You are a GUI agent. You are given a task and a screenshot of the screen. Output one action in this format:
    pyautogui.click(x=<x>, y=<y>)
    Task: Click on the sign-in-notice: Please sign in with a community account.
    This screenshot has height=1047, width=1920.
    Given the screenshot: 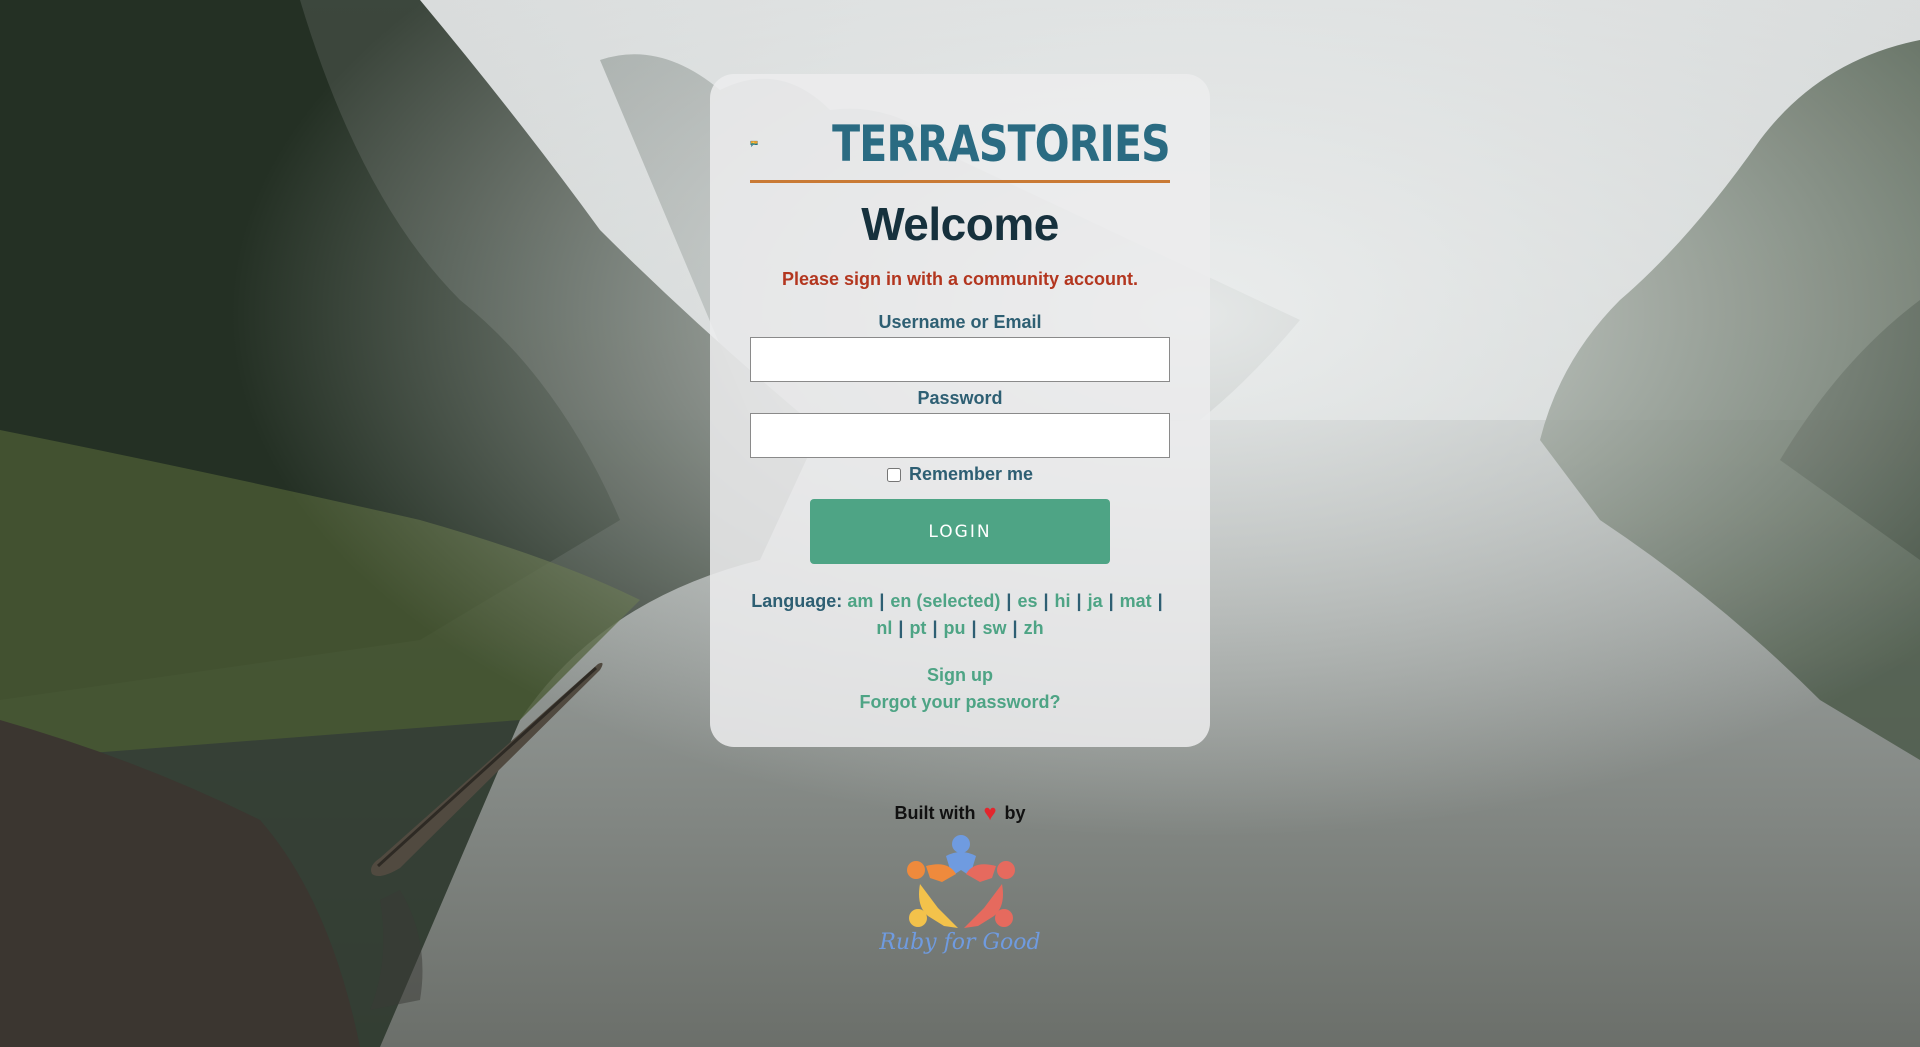 What is the action you would take?
    pyautogui.click(x=960, y=279)
    